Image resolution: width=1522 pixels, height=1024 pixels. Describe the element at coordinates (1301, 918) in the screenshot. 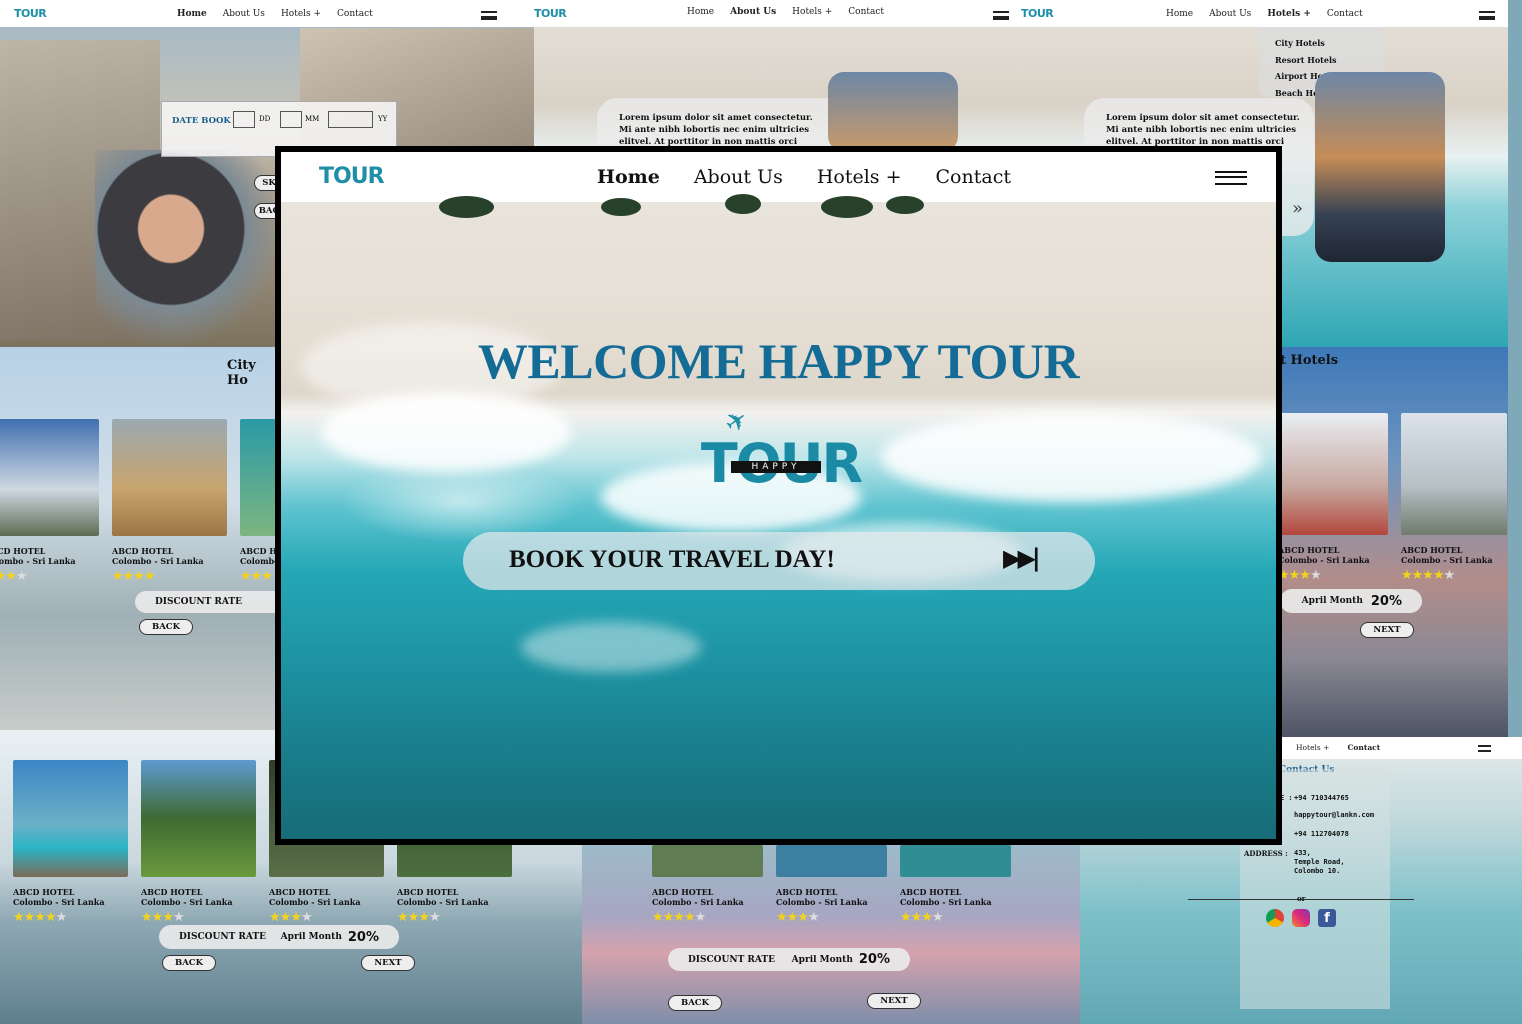

I see `instagram-icon` at that location.